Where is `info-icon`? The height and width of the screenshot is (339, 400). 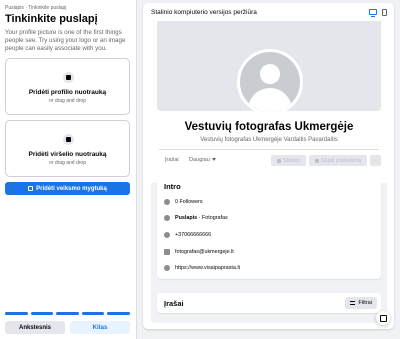
info-icon is located at coordinates (167, 218).